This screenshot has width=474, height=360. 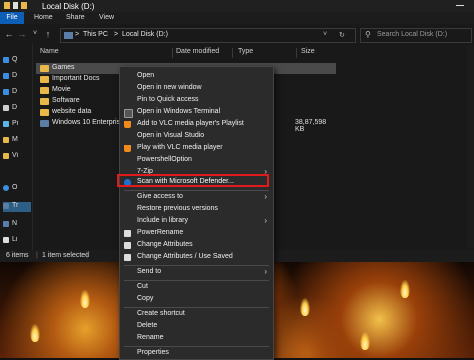 What do you see at coordinates (196, 100) in the screenshot?
I see `menu-item-pin-quick-access: Pin to Quick access` at bounding box center [196, 100].